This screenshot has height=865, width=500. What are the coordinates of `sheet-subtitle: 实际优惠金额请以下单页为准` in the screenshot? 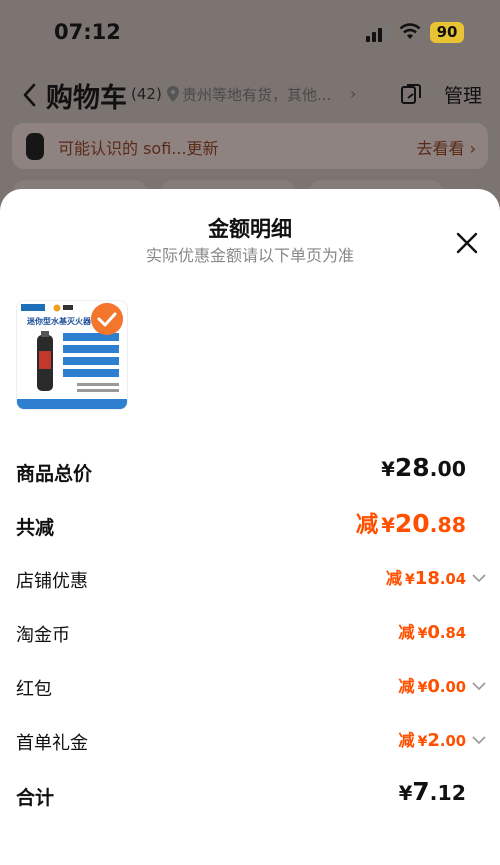 It's located at (249, 255).